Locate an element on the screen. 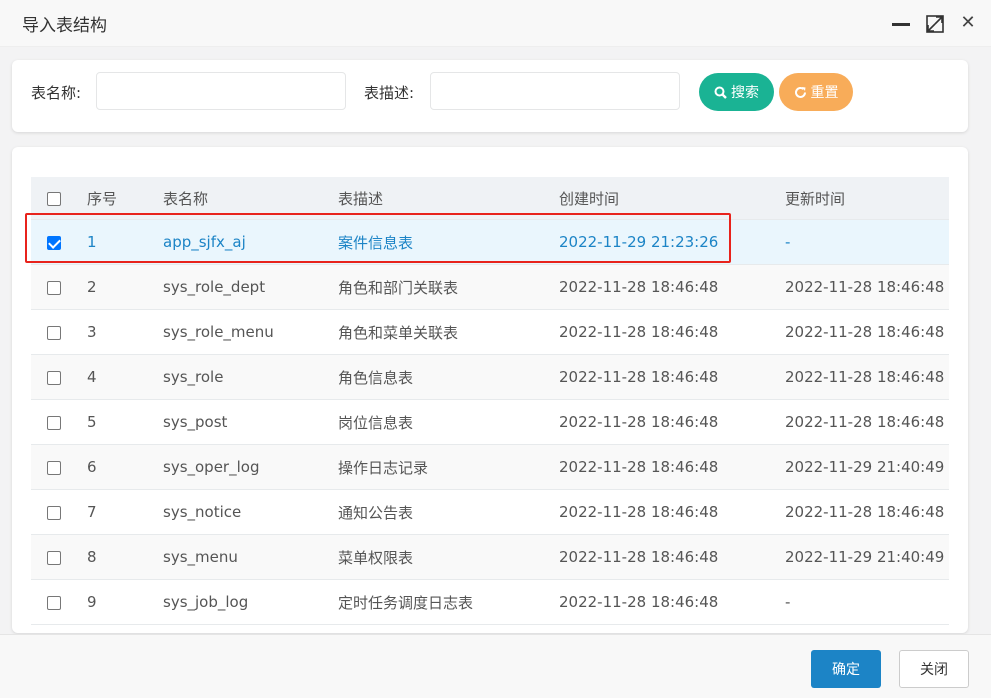 This screenshot has width=991, height=698. select-all-checkbox is located at coordinates (54, 198).